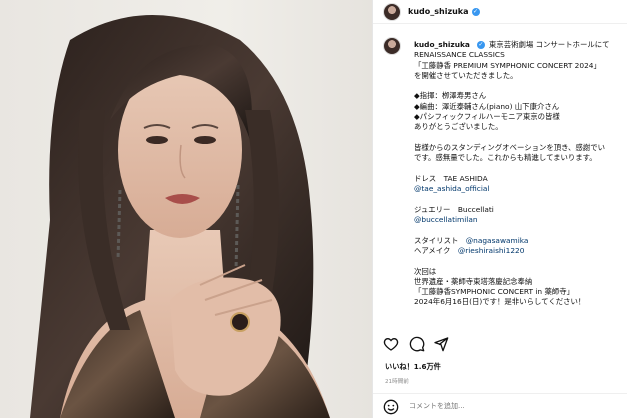 This screenshot has height=418, width=627. Describe the element at coordinates (458, 127) in the screenshot. I see `caption-line: ありがとうございました。` at that location.